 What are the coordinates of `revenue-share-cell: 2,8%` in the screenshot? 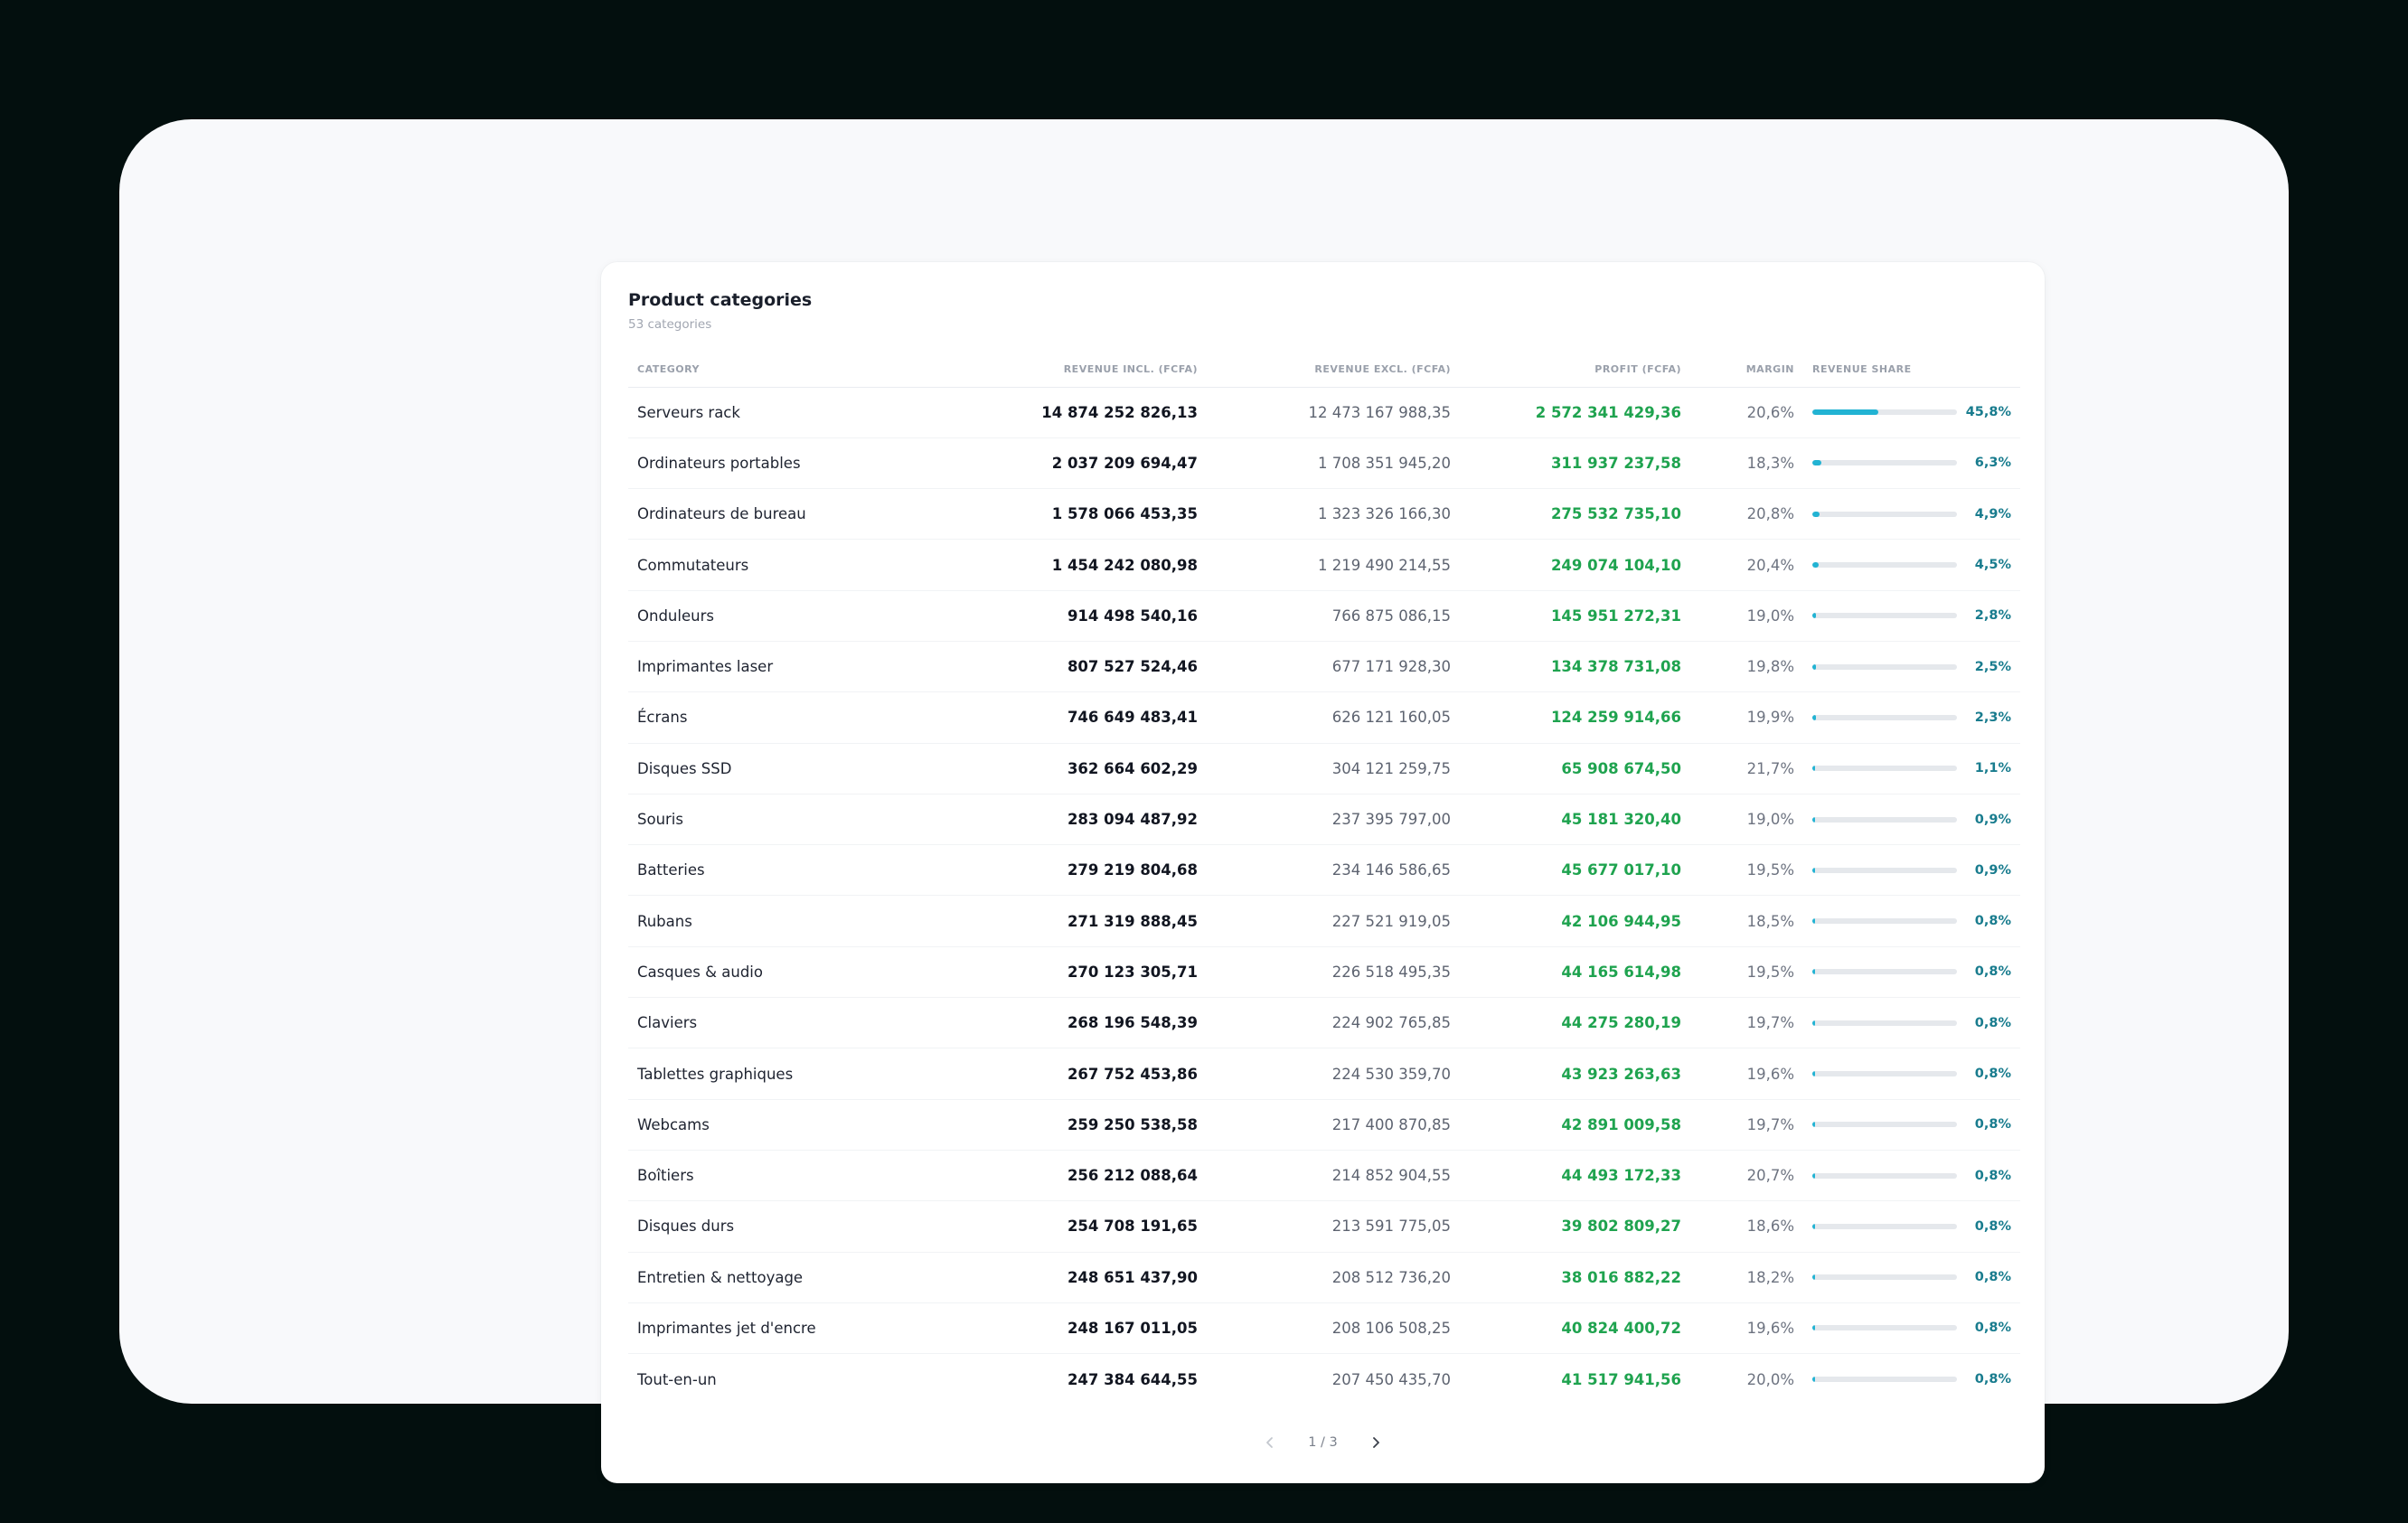 It's located at (1911, 616).